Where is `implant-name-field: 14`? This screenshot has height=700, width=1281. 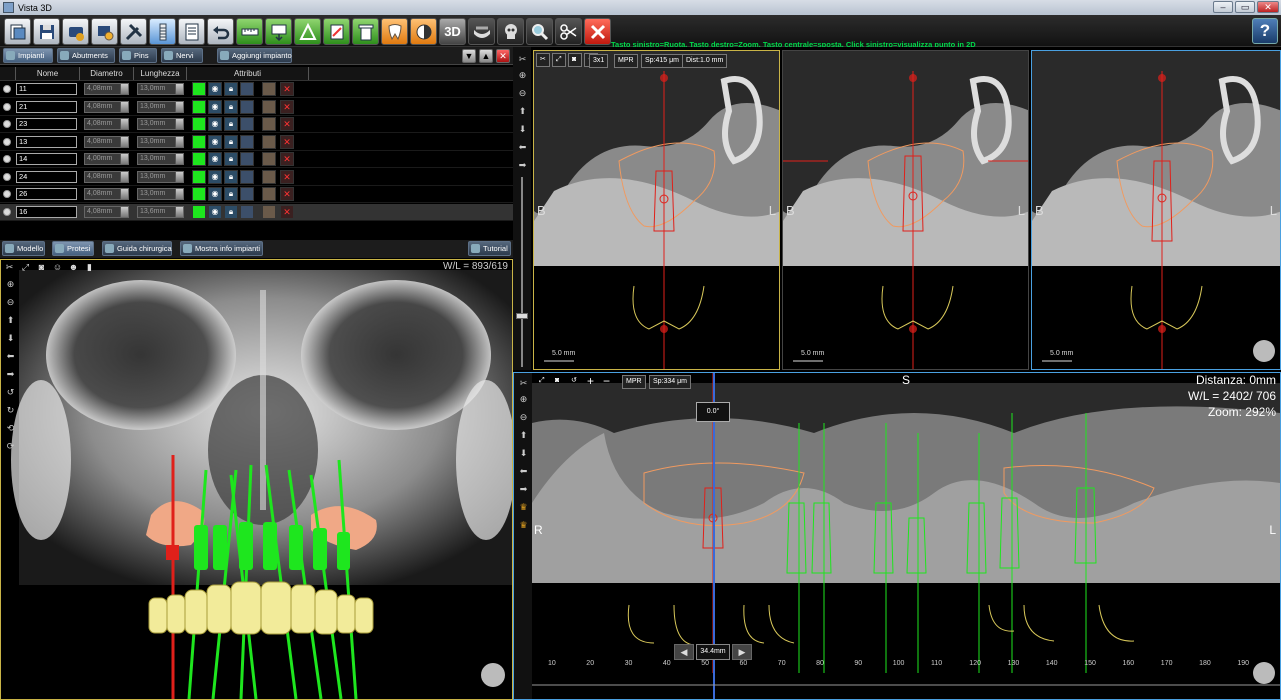
implant-name-field: 14 is located at coordinates (46, 159).